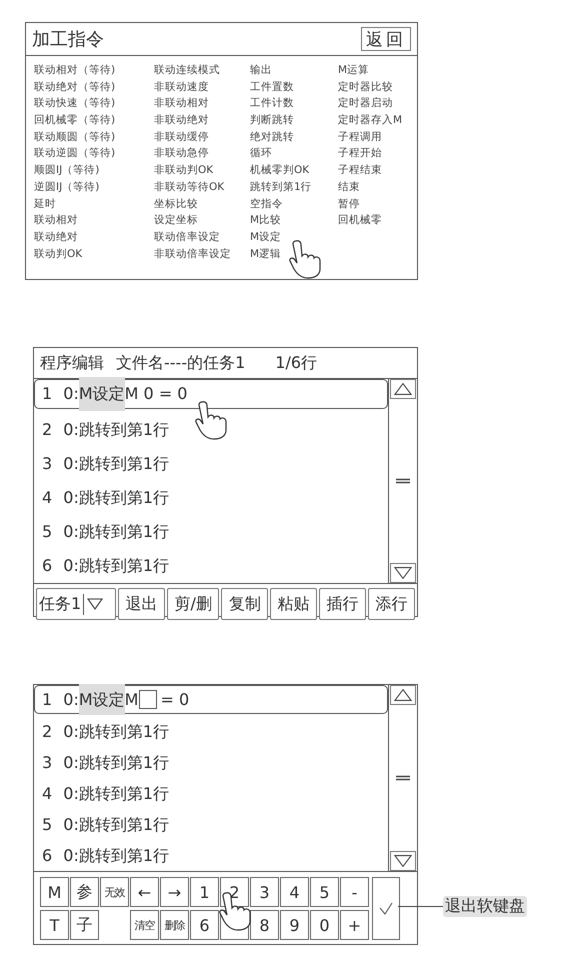 This screenshot has height=966, width=581. I want to click on command-item: 联动绝对（等待), so click(94, 87).